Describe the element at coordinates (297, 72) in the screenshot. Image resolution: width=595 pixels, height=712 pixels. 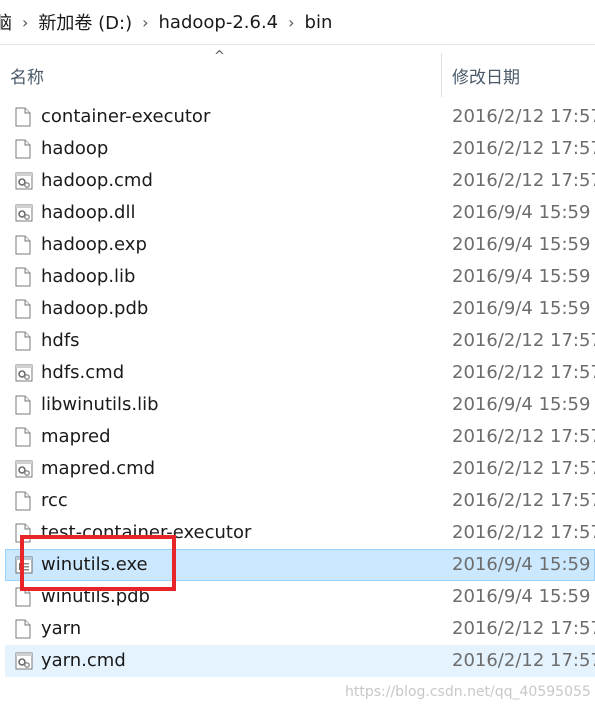
I see `column-header-row: 名称 ^ 修改日期` at that location.